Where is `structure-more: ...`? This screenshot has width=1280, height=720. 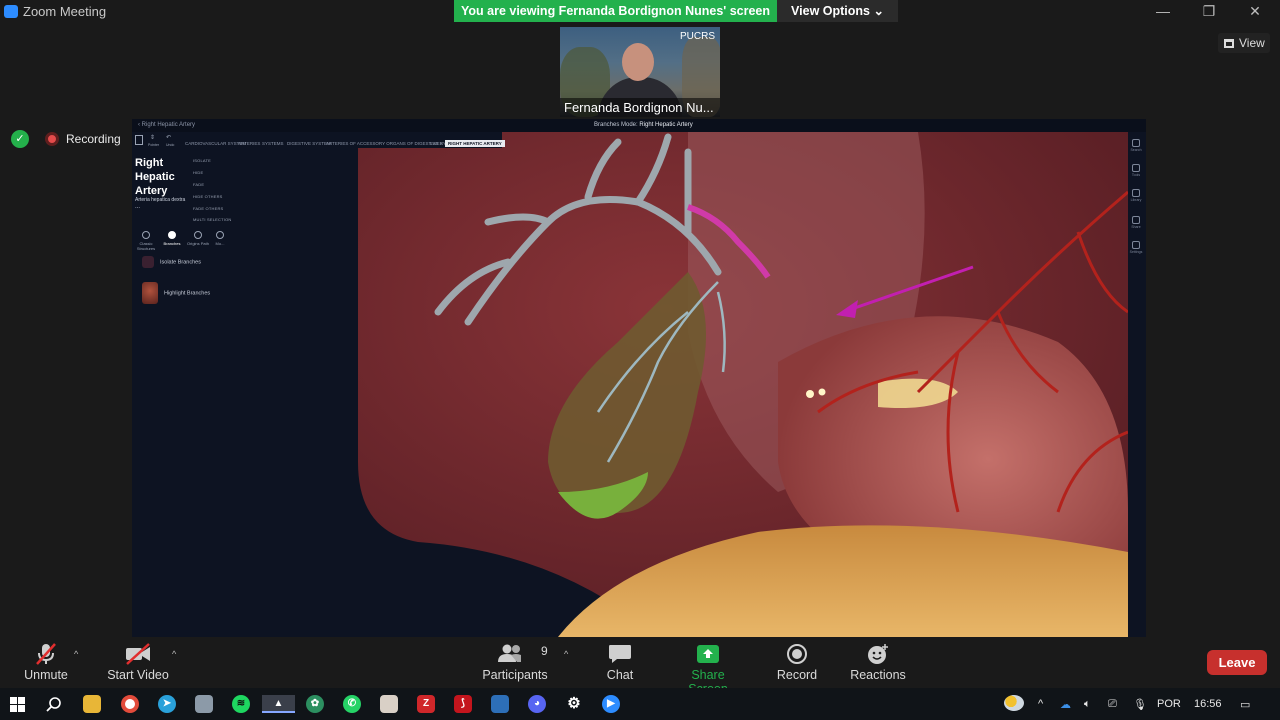 structure-more: ... is located at coordinates (137, 207).